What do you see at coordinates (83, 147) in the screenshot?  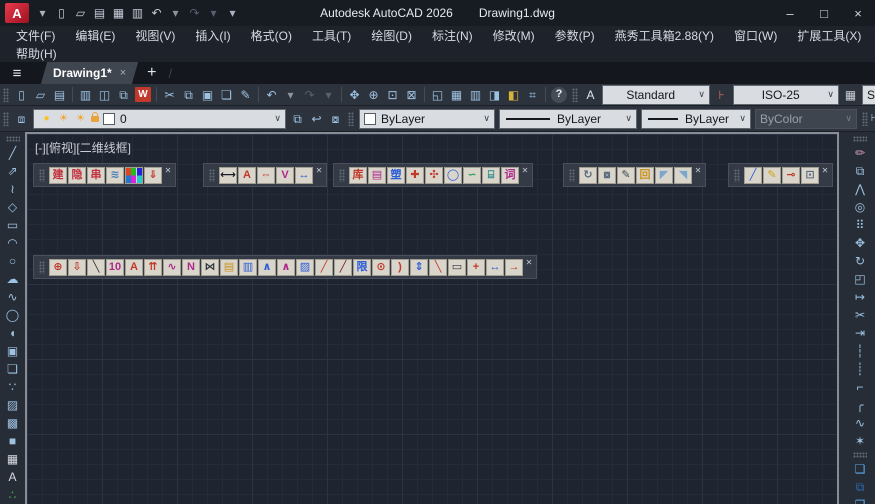 I see `viewport-controls-label: [-][俯视][二维线框]` at bounding box center [83, 147].